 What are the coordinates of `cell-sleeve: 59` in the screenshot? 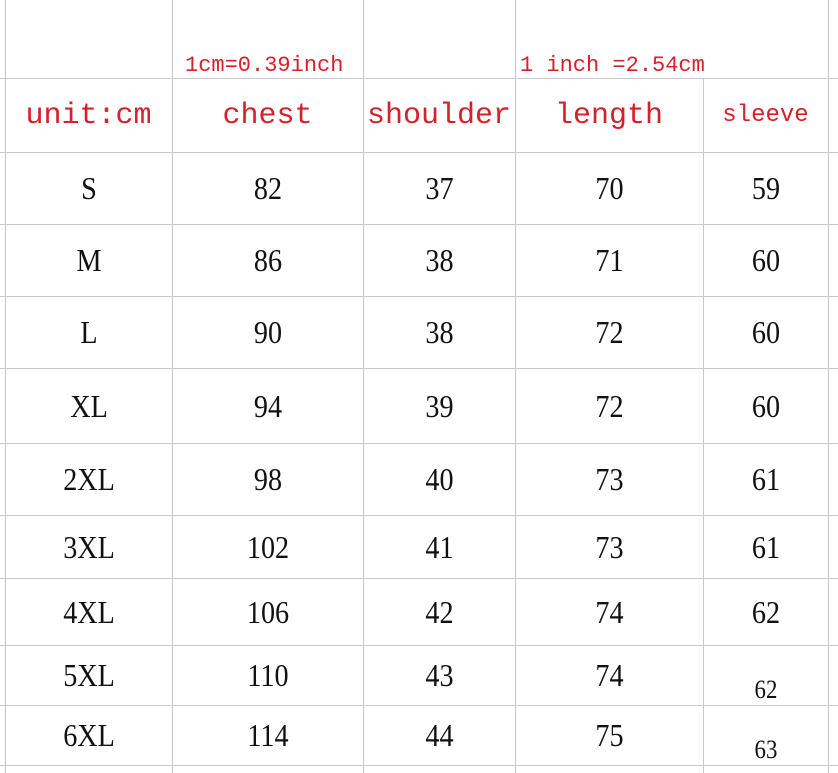 It's located at (766, 188).